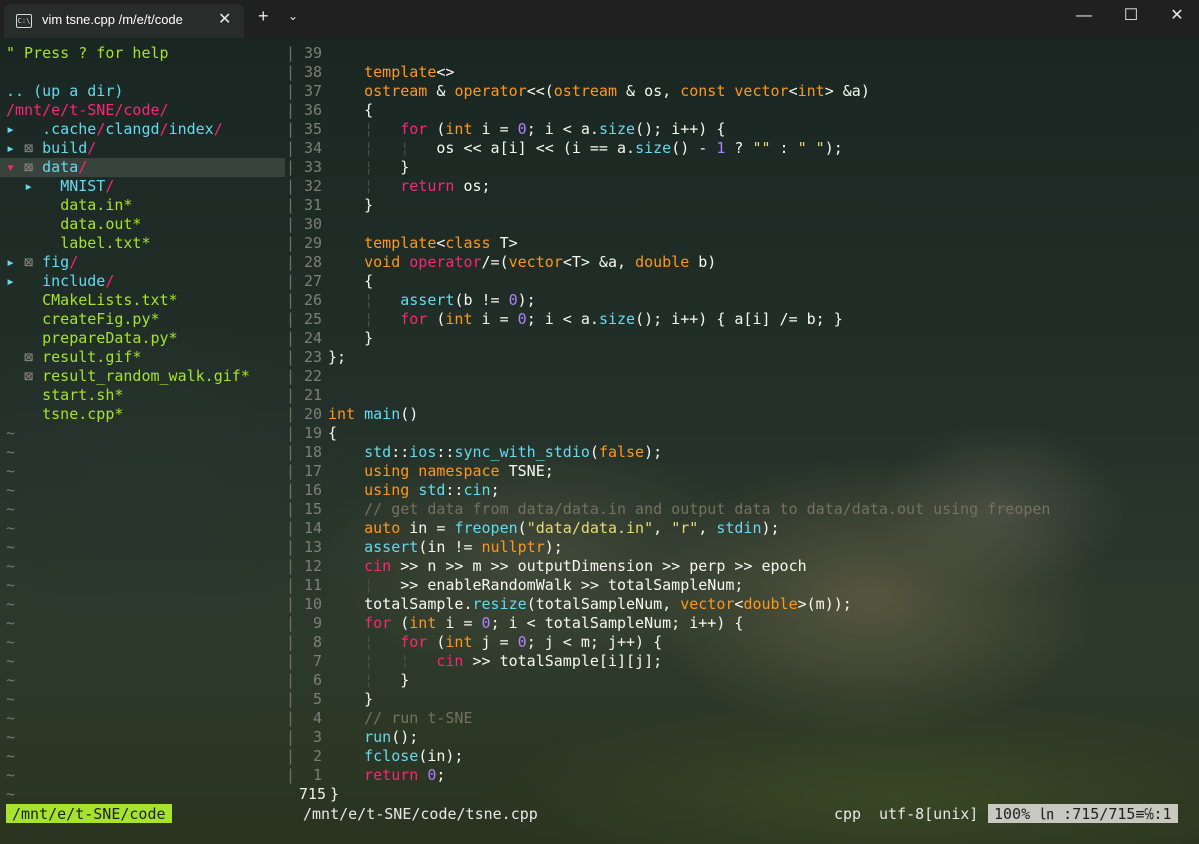 Image resolution: width=1199 pixels, height=844 pixels. What do you see at coordinates (142, 300) in the screenshot?
I see `tree-item: CMakeLists.txt*` at bounding box center [142, 300].